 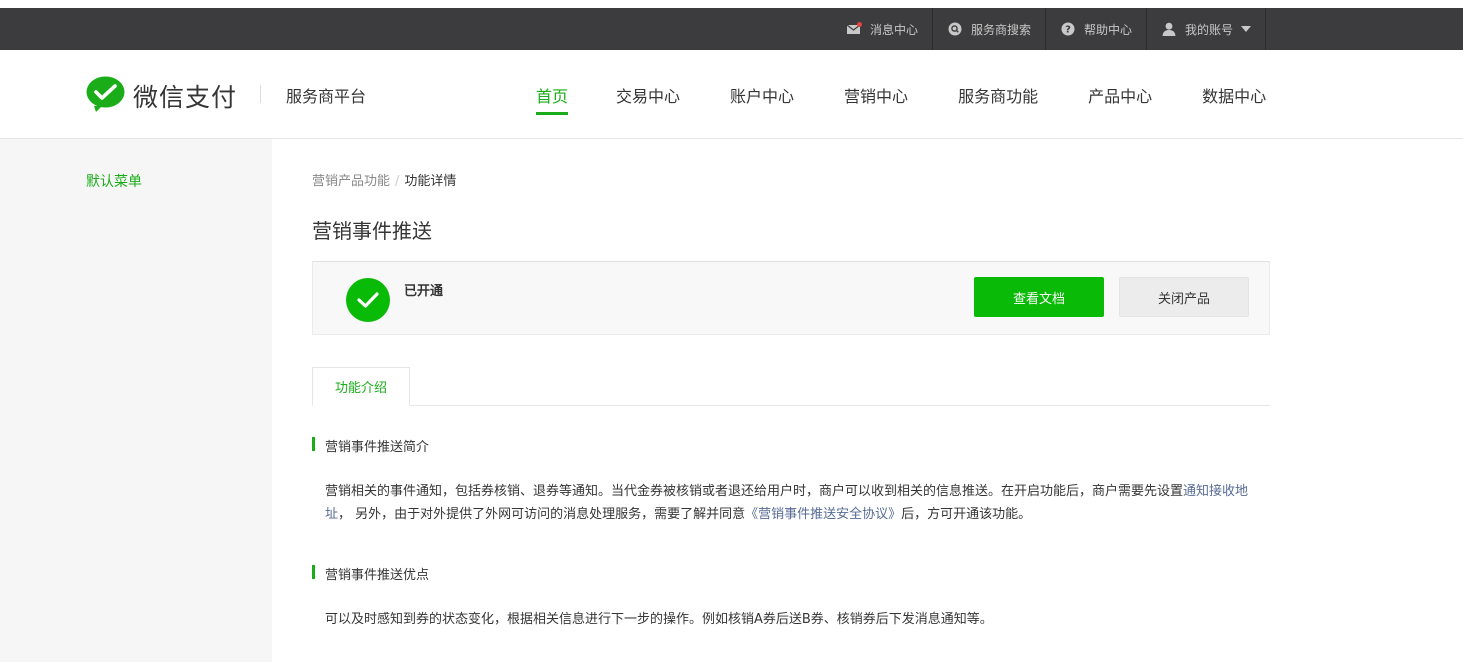 I want to click on view-docs-button: 查看文档, so click(x=1039, y=297).